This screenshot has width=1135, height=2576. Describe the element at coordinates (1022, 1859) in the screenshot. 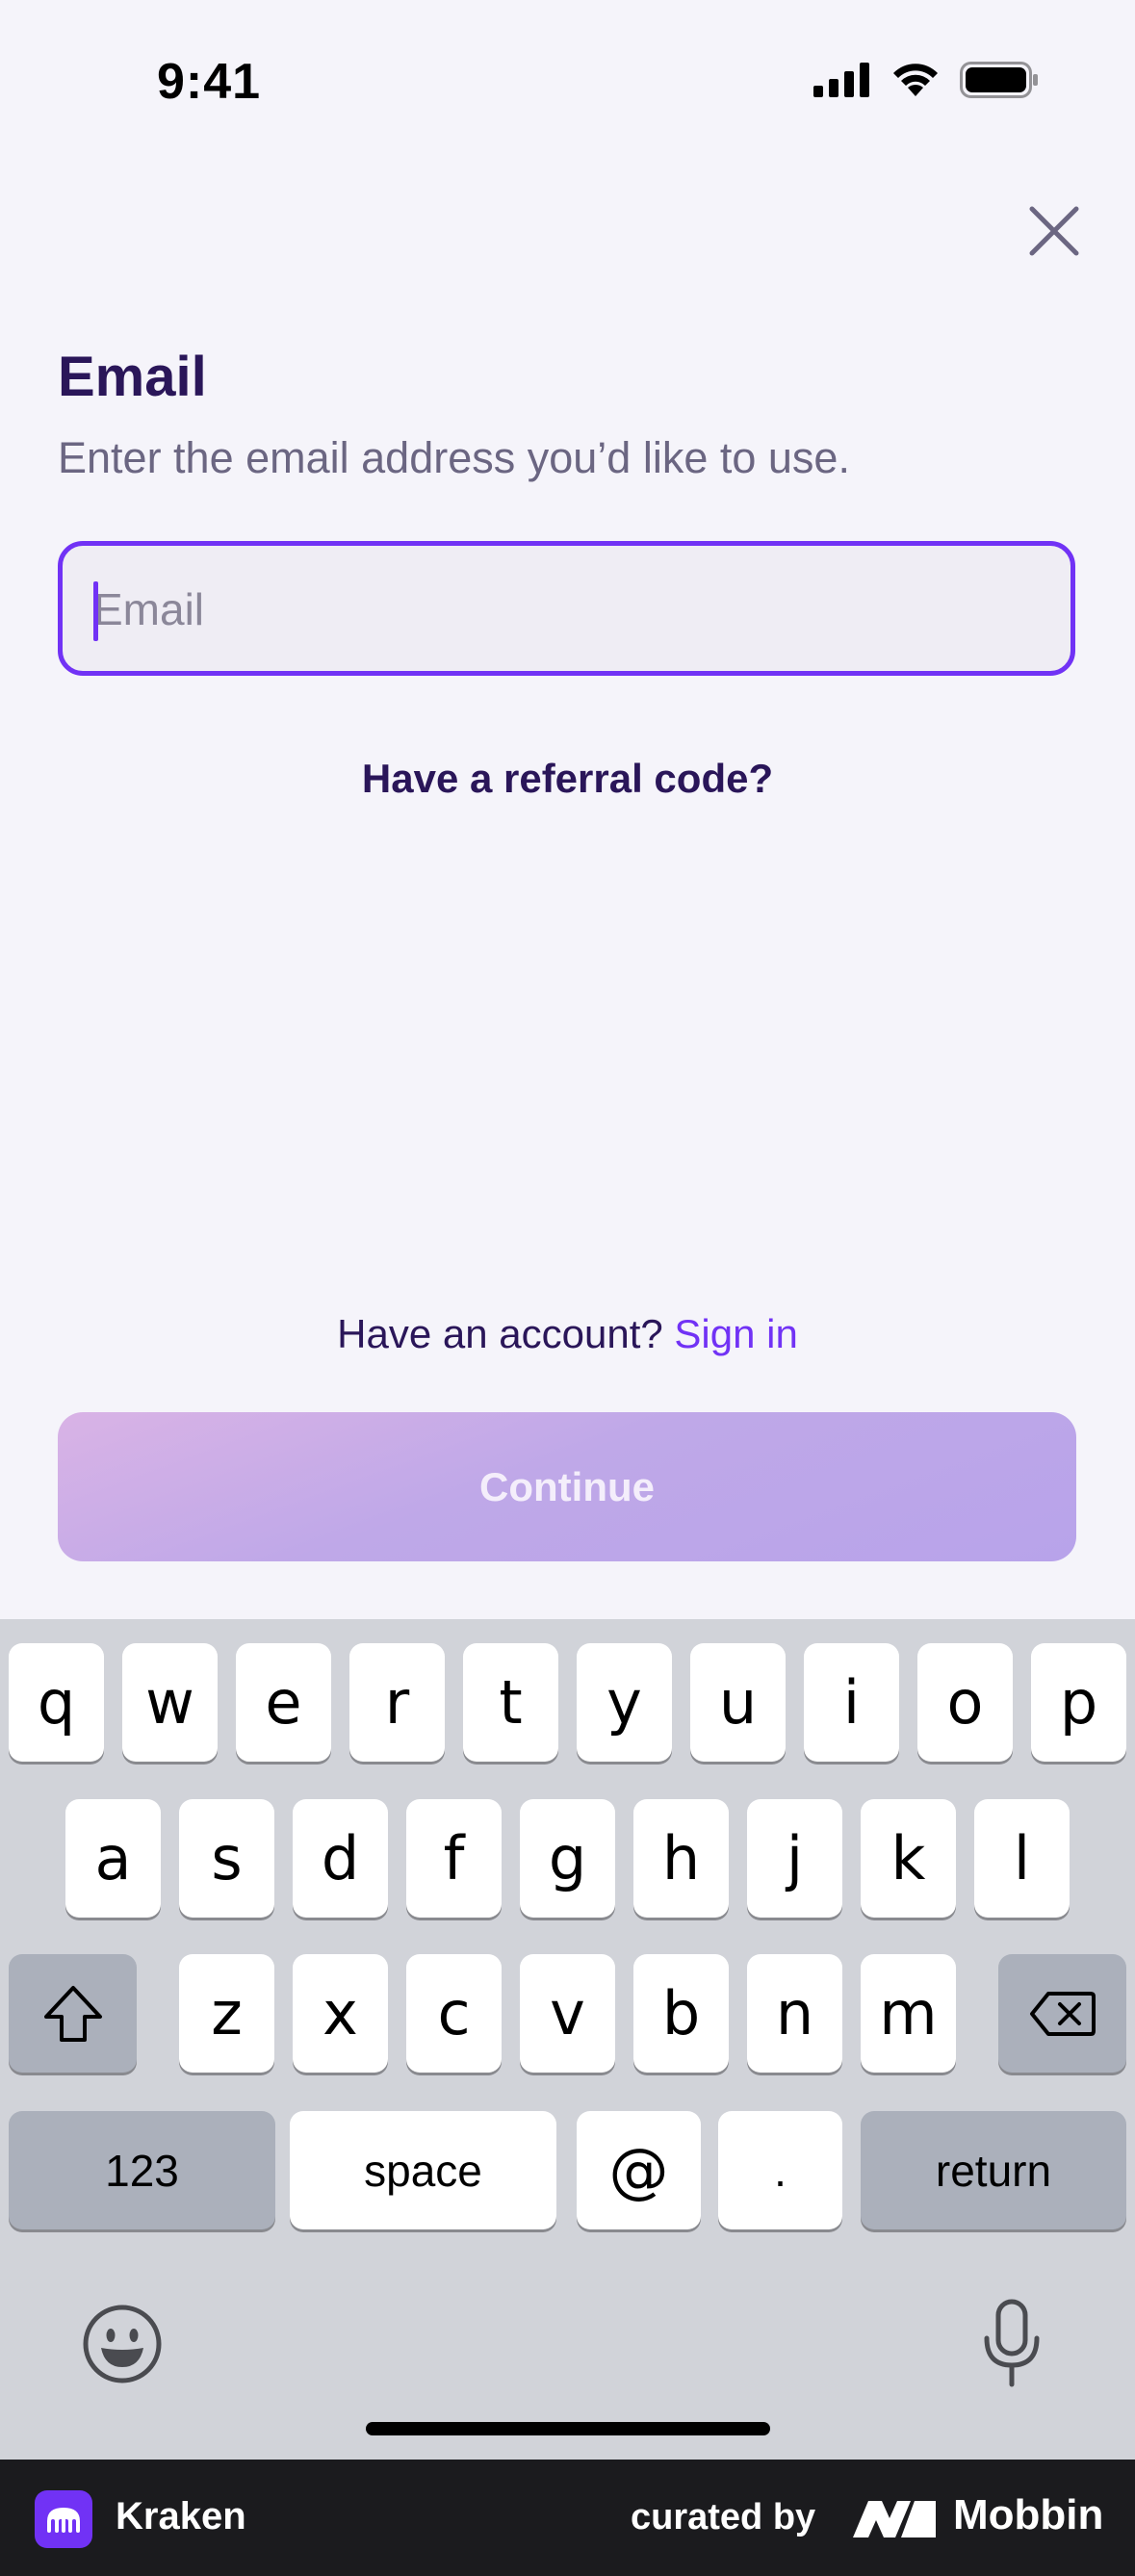

I see `key-l: l` at that location.